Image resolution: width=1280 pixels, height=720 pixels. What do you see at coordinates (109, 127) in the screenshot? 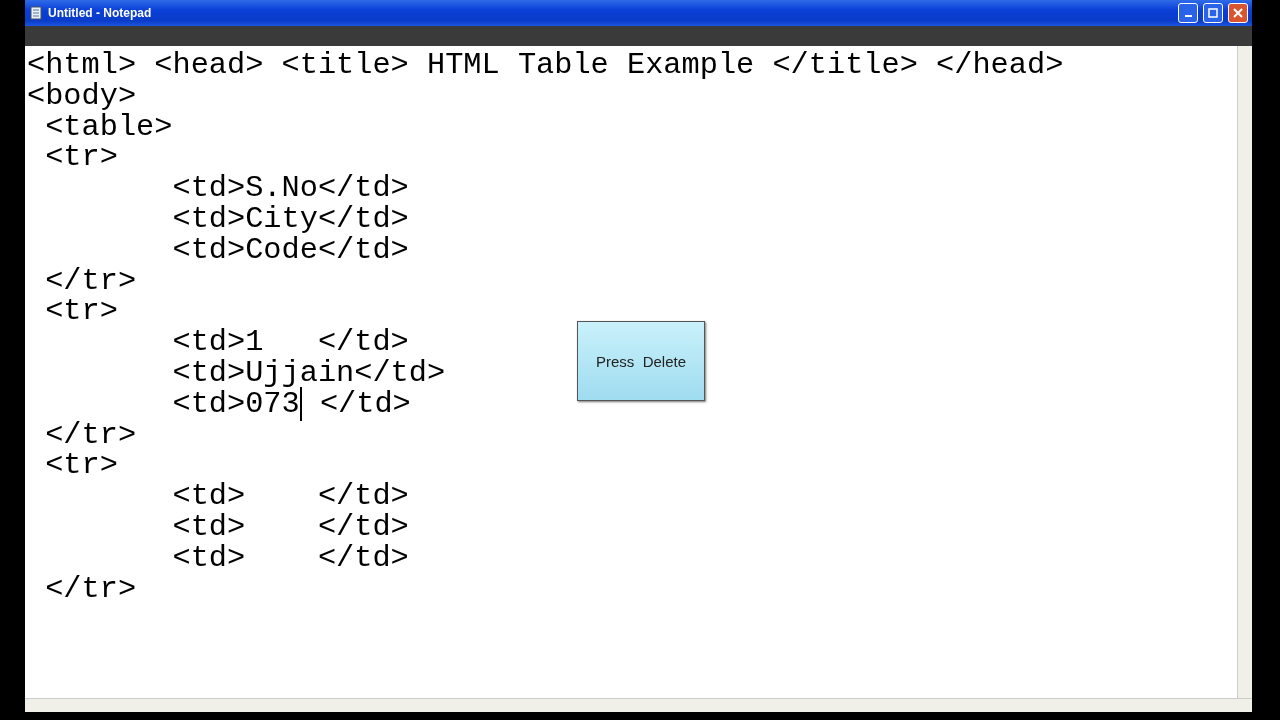
I see `code-line: <table>` at bounding box center [109, 127].